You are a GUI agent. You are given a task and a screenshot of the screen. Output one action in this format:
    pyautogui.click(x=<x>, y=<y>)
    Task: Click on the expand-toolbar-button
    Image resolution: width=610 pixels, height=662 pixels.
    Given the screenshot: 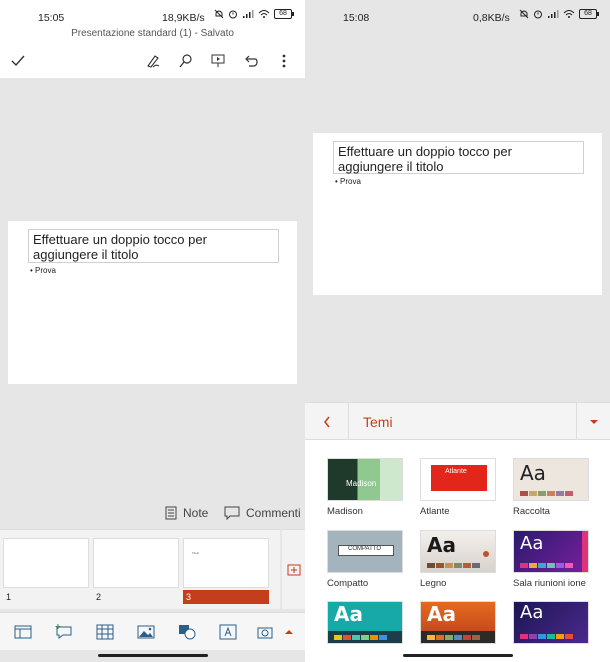 What is the action you would take?
    pyautogui.click(x=289, y=632)
    